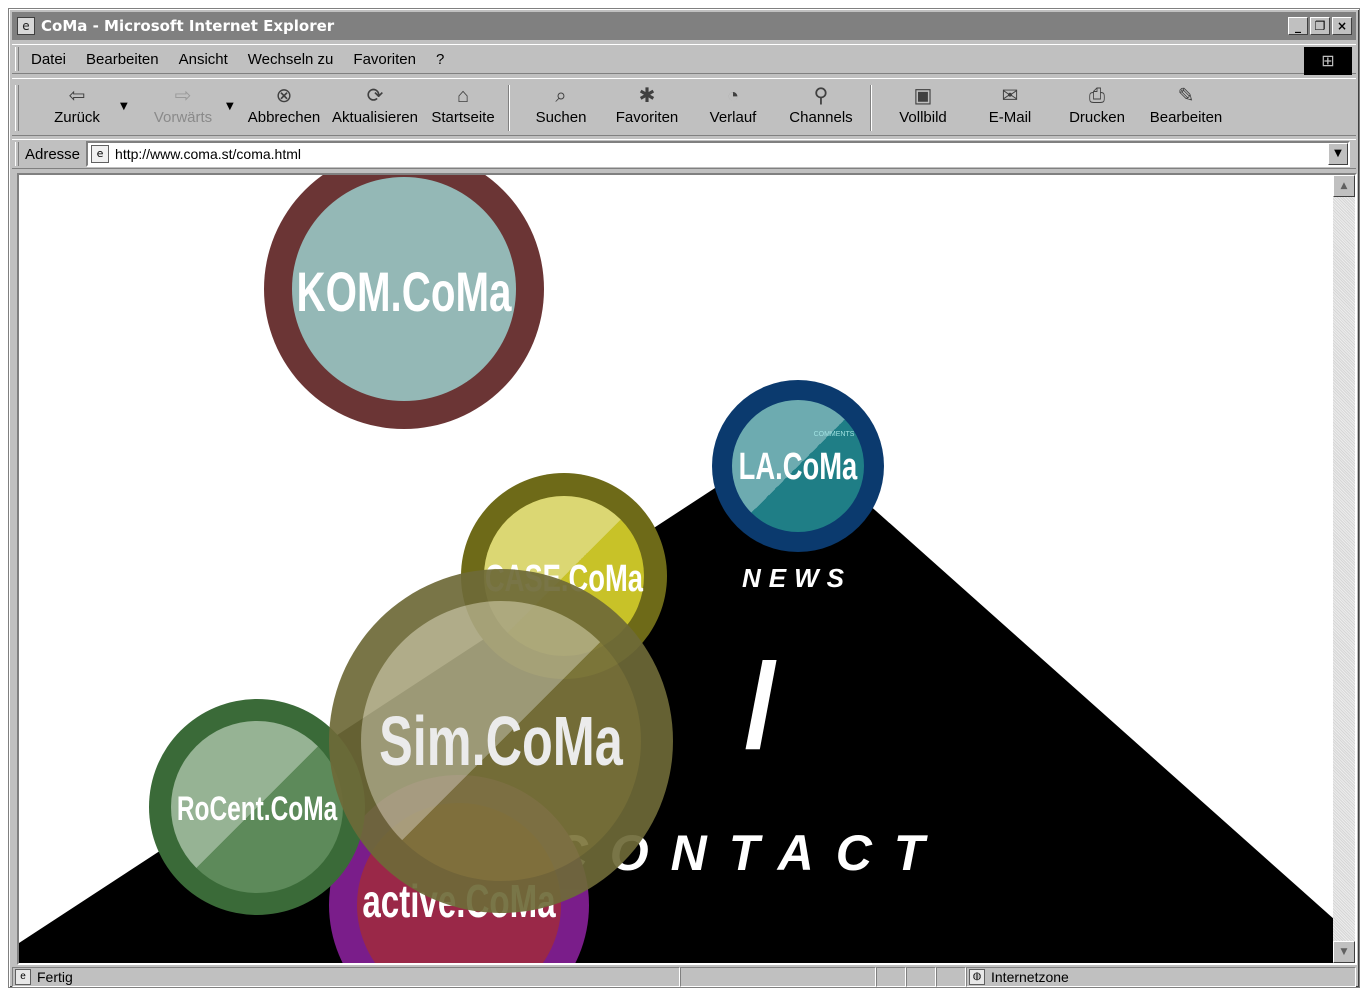 This screenshot has height=995, width=1368. Describe the element at coordinates (733, 117) in the screenshot. I see `history-label: Verlauf` at that location.